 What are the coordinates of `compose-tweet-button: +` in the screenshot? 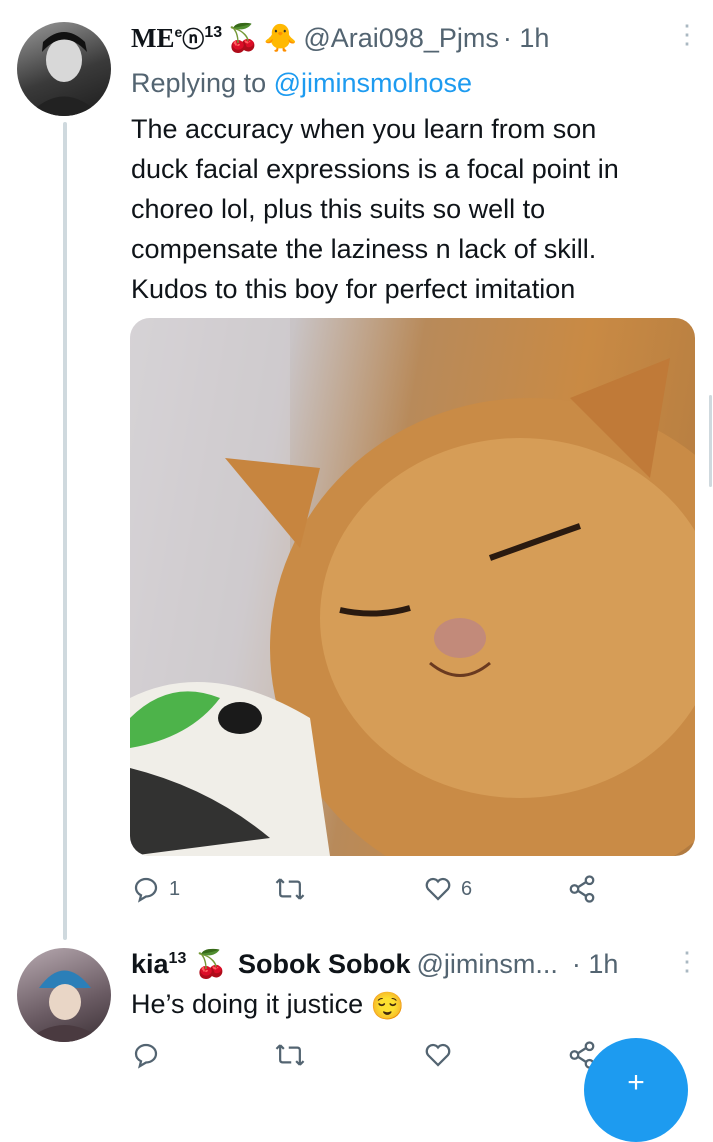 It's located at (636, 1090).